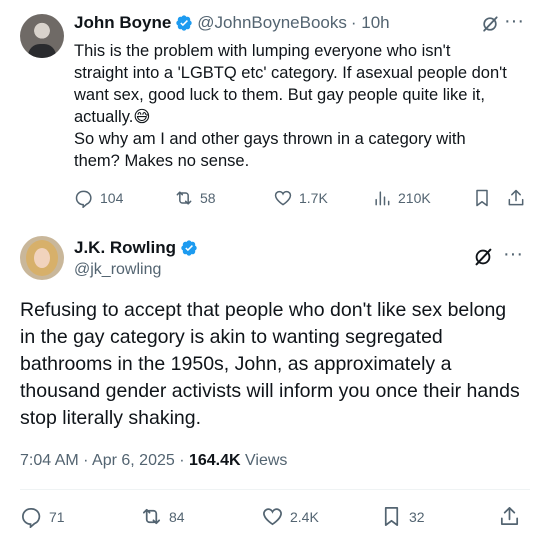  I want to click on reply-button: 71, so click(42, 516).